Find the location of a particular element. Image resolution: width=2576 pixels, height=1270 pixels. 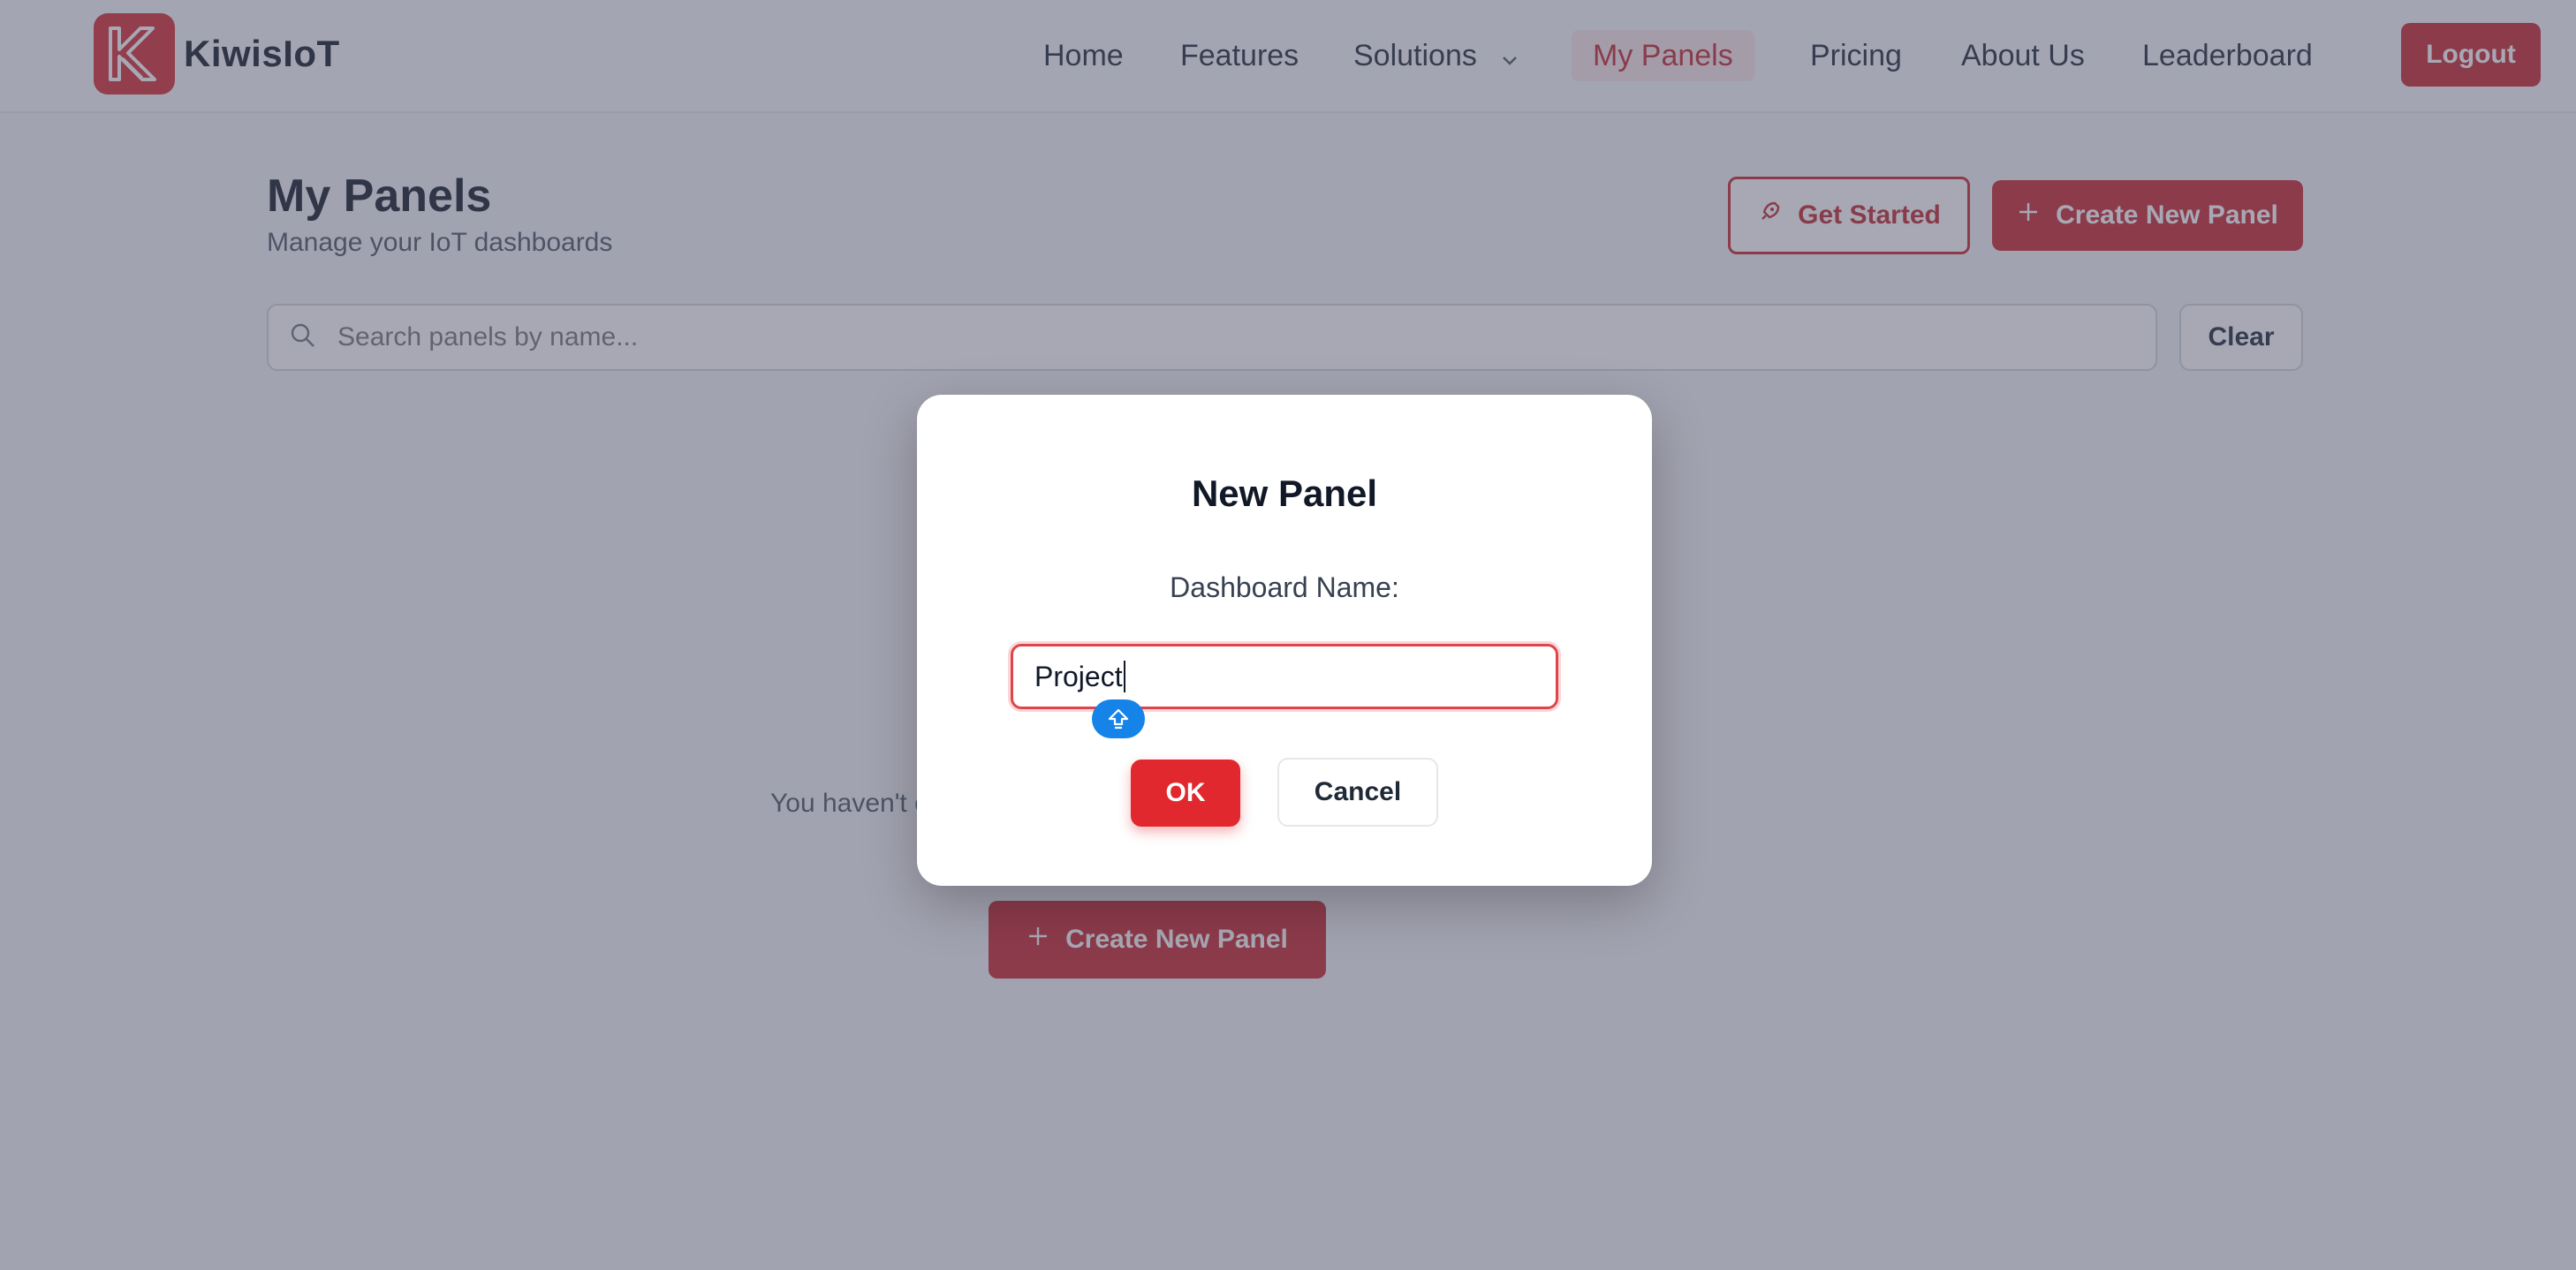

cancel-button: Cancel is located at coordinates (1357, 792).